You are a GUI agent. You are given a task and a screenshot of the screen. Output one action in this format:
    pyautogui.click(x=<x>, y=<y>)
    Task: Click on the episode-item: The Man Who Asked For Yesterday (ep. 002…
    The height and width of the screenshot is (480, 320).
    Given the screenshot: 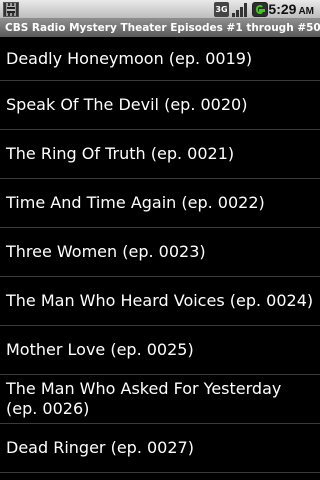 What is the action you would take?
    pyautogui.click(x=160, y=399)
    